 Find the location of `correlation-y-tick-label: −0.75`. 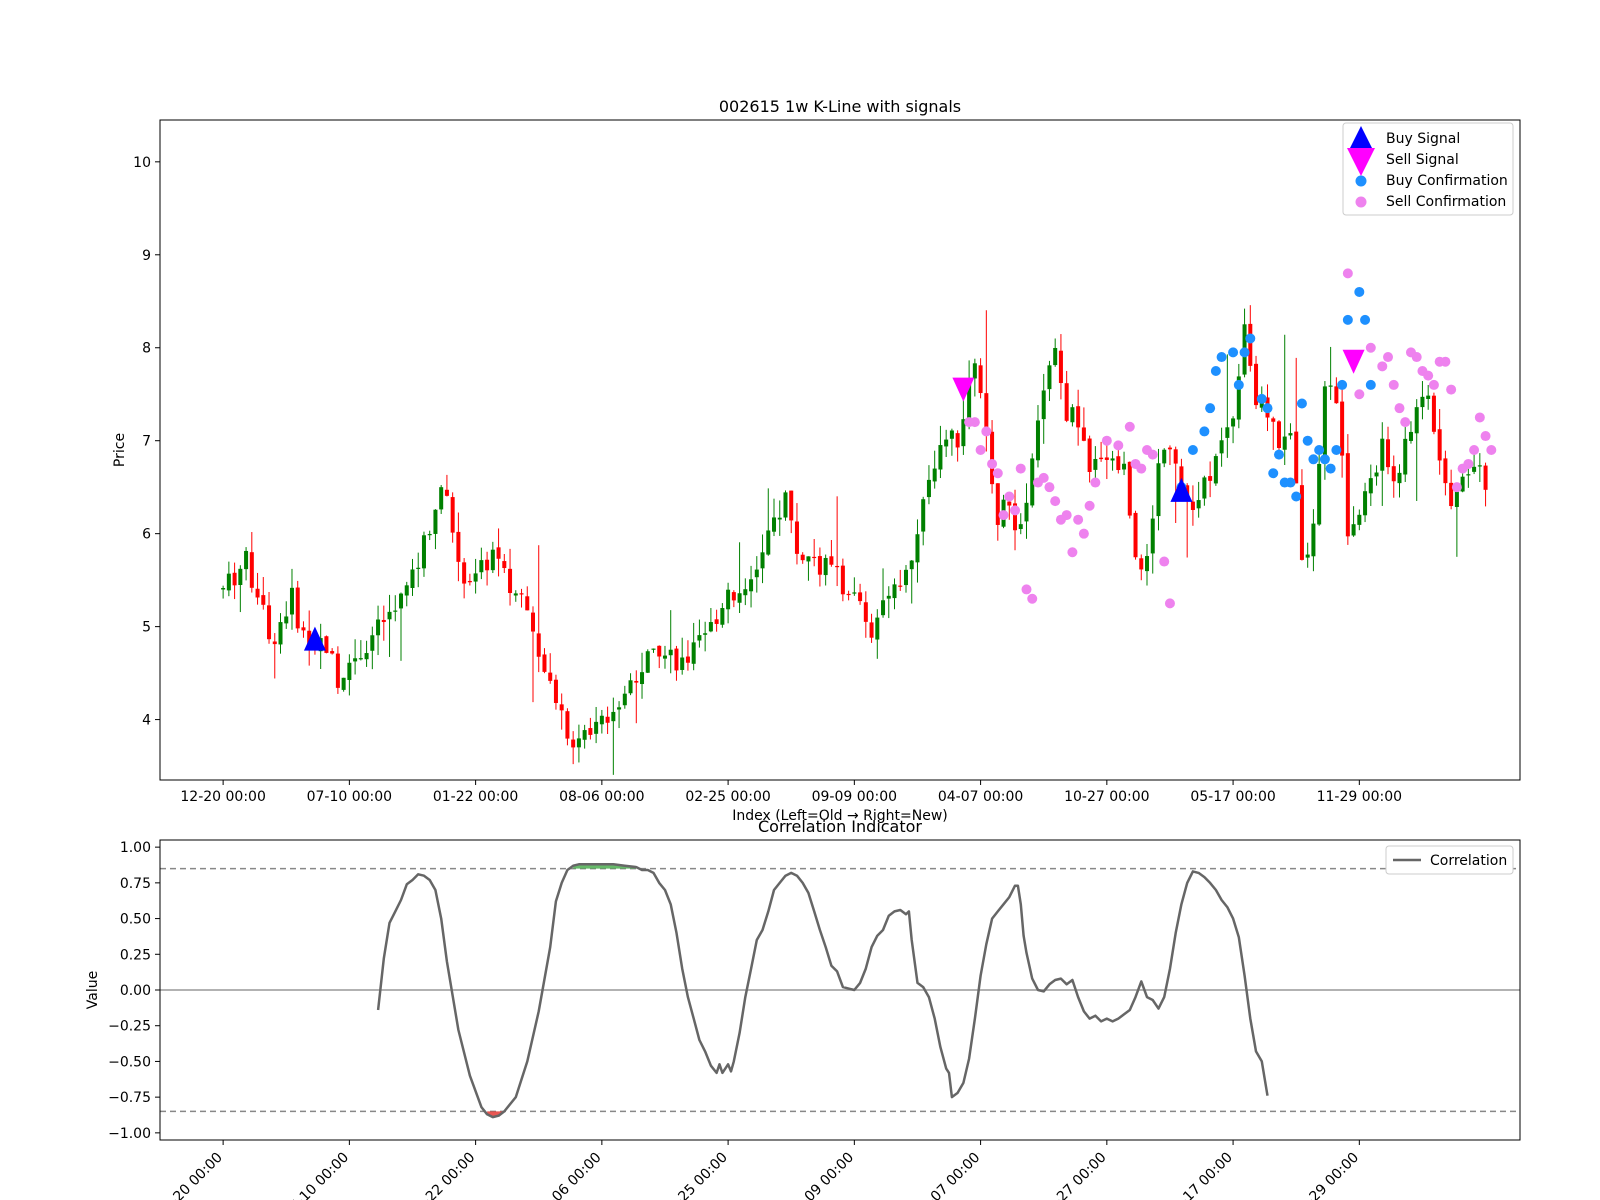

correlation-y-tick-label: −0.75 is located at coordinates (129, 1098).